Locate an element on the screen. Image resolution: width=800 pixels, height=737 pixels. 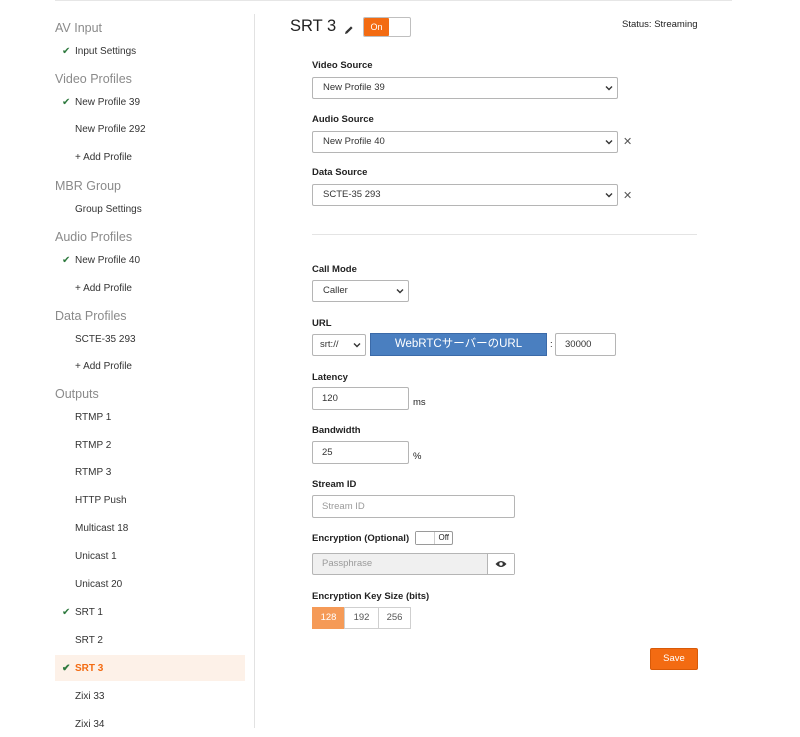
clear-data-source-icon: ✕ is located at coordinates (627, 195).